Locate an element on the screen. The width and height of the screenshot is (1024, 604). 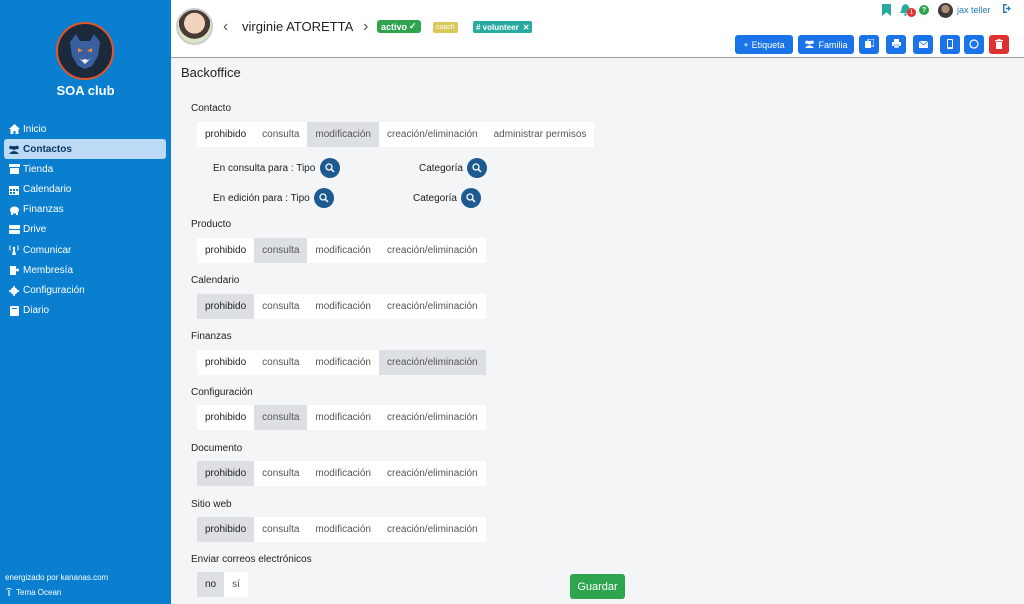
add-tag-label: Etiqueta is located at coordinates (768, 44).